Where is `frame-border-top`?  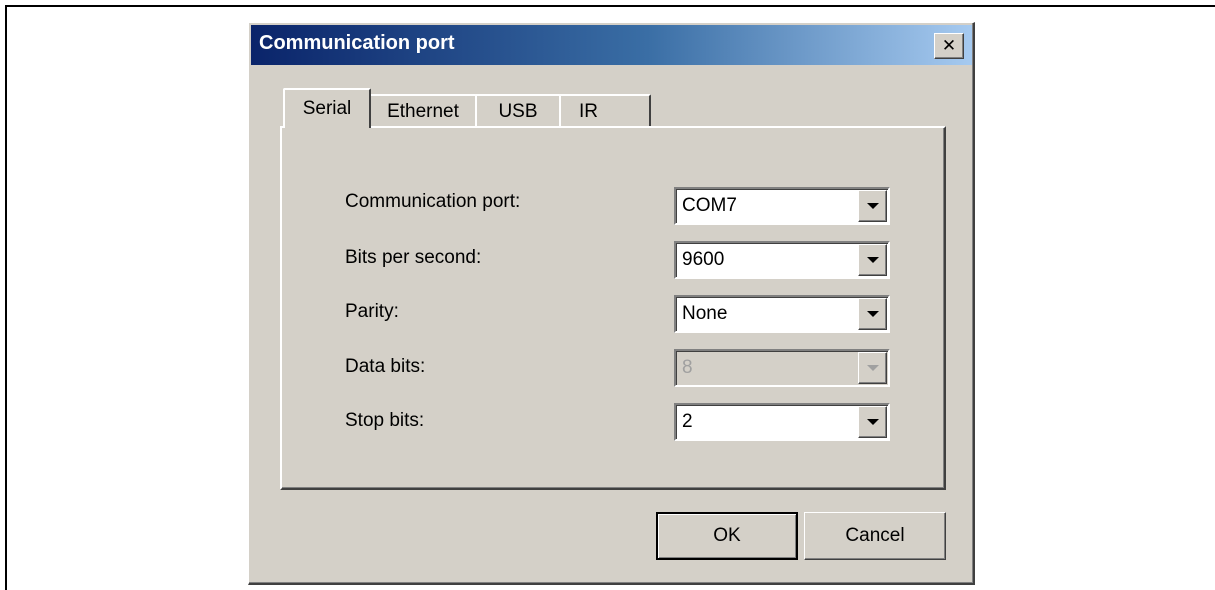
frame-border-top is located at coordinates (610, 6).